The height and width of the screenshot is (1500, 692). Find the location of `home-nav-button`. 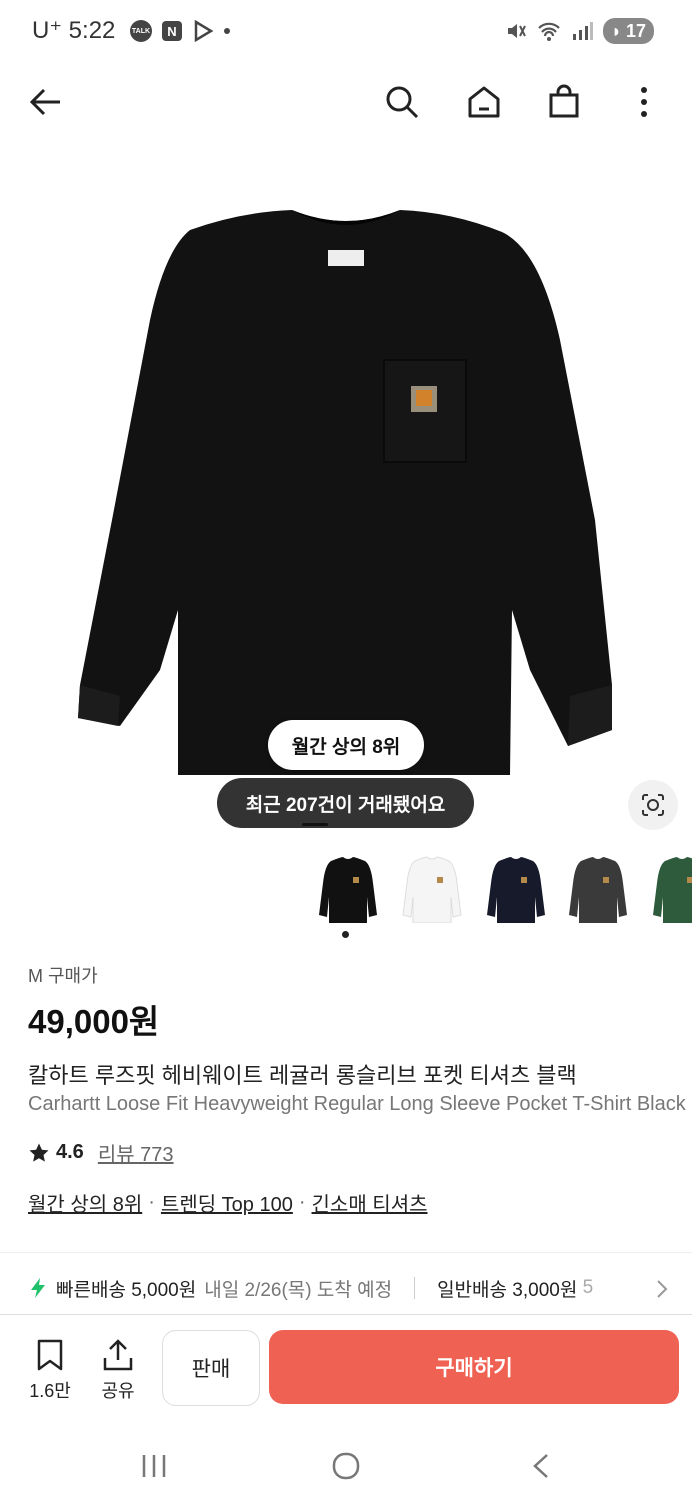

home-nav-button is located at coordinates (346, 1466).